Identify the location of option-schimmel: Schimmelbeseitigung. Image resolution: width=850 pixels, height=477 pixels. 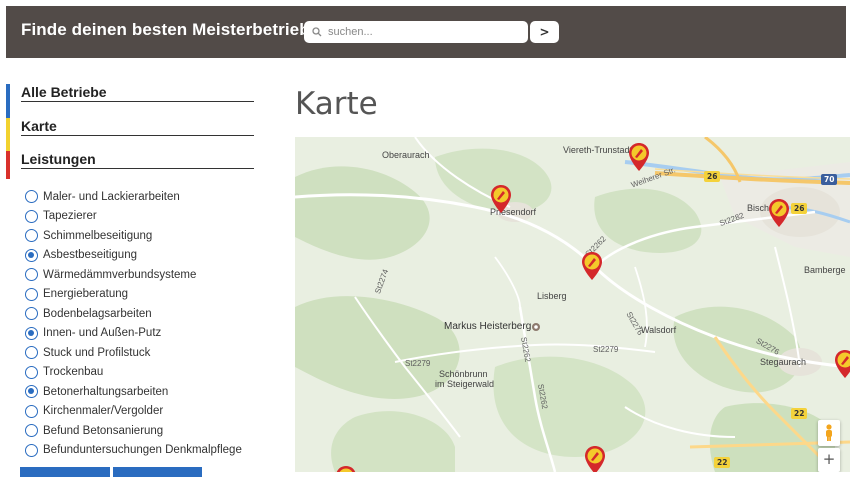
(133, 236).